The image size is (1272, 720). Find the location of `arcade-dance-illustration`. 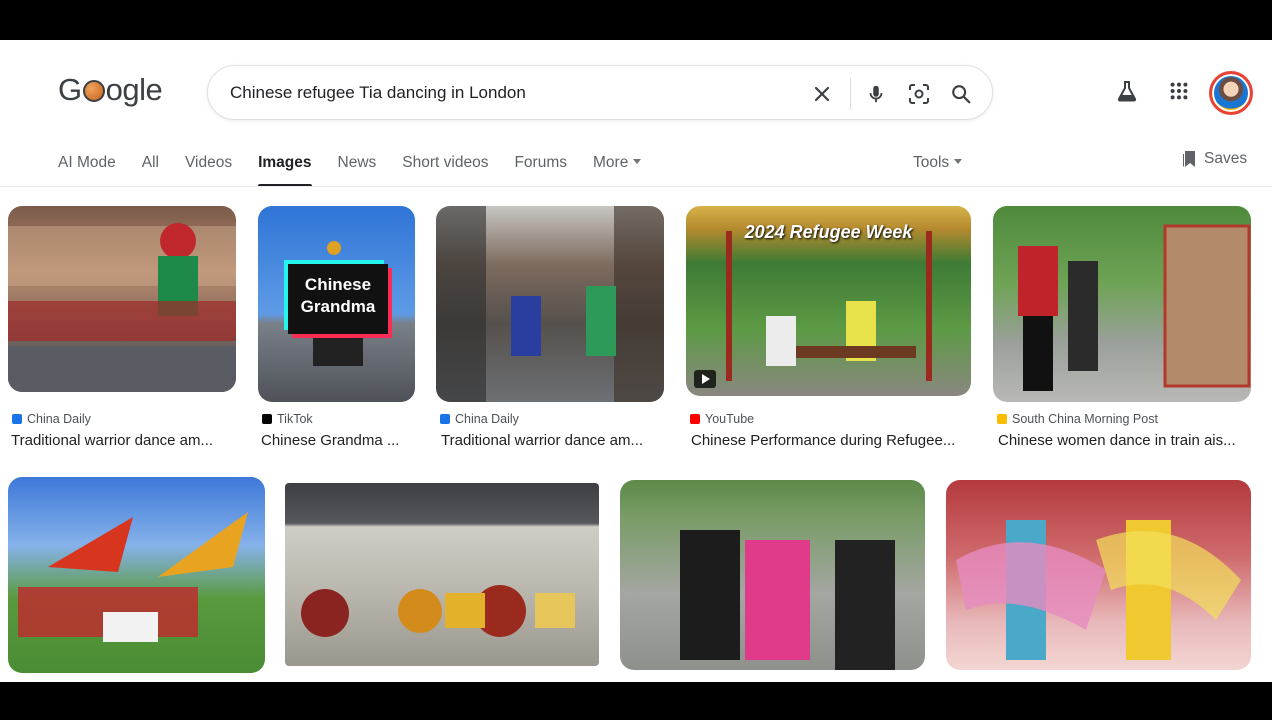

arcade-dance-illustration is located at coordinates (550, 304).